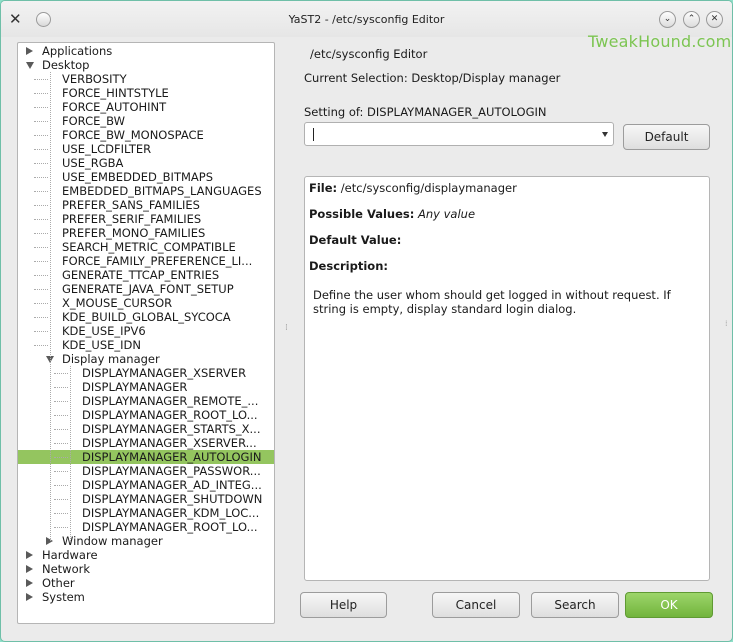  What do you see at coordinates (146, 205) in the screenshot?
I see `tree-item: PREFER_SANS_FAMILIES` at bounding box center [146, 205].